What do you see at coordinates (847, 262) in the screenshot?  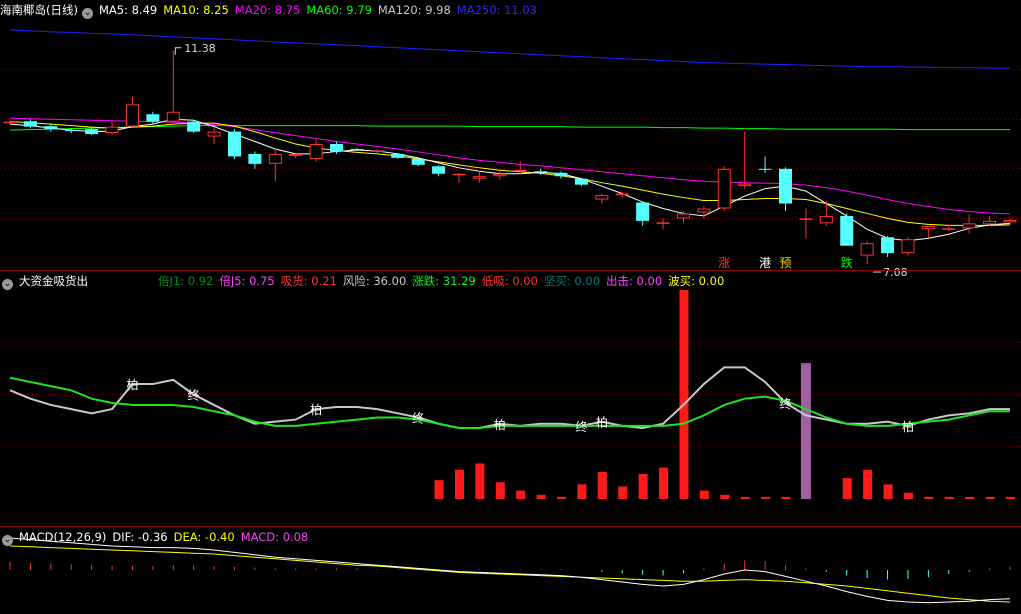 I see `signal-label: 跌` at bounding box center [847, 262].